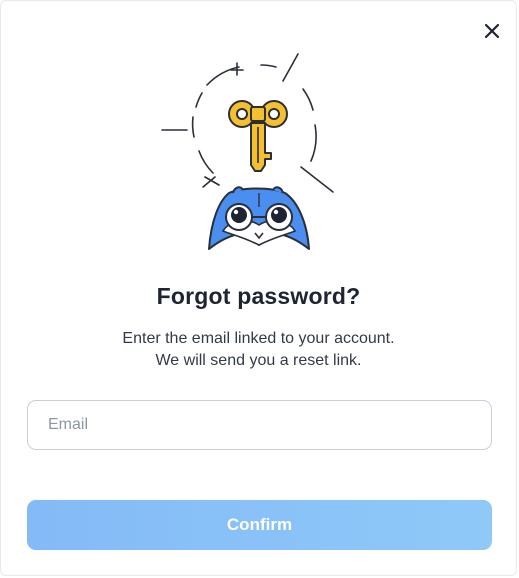 The image size is (519, 578). Describe the element at coordinates (259, 425) in the screenshot. I see `email-field` at that location.